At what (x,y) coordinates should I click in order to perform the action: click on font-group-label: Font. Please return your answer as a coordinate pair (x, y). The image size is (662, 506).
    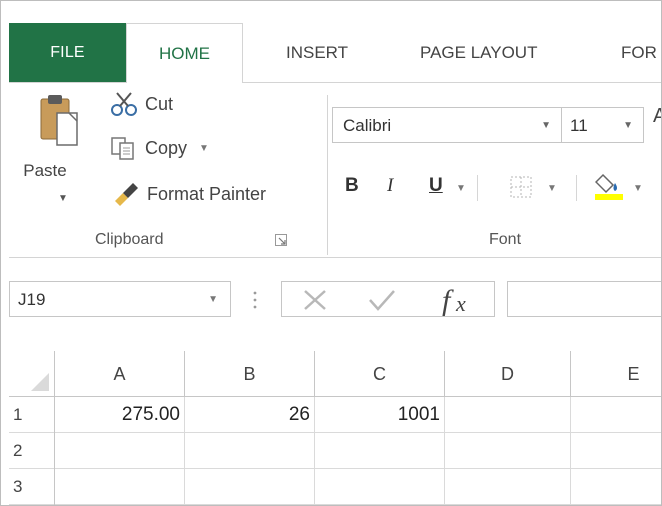
    Looking at the image, I should click on (505, 239).